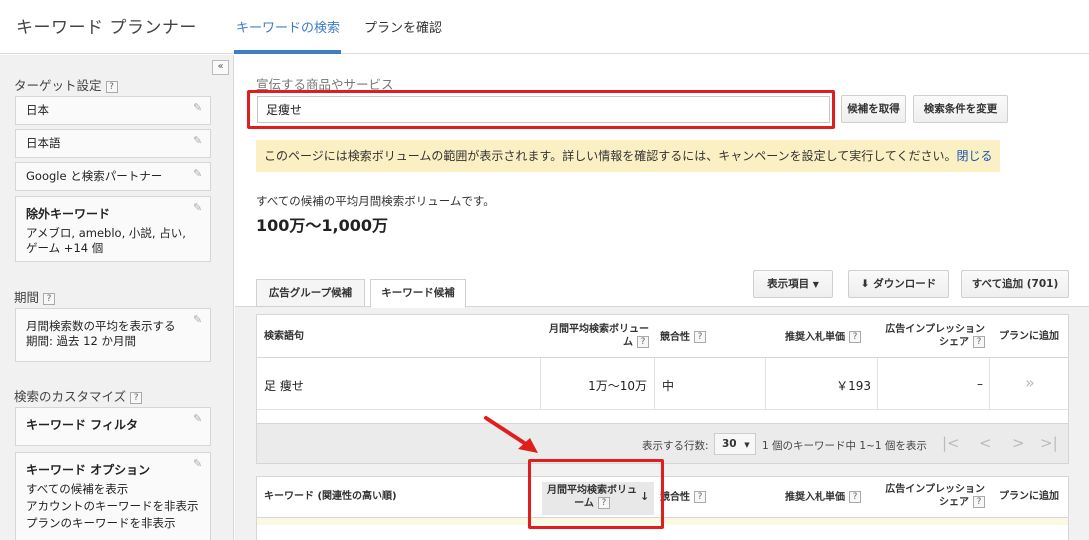 Image resolution: width=1089 pixels, height=540 pixels. I want to click on col-search-term: 検索語句, so click(284, 337).